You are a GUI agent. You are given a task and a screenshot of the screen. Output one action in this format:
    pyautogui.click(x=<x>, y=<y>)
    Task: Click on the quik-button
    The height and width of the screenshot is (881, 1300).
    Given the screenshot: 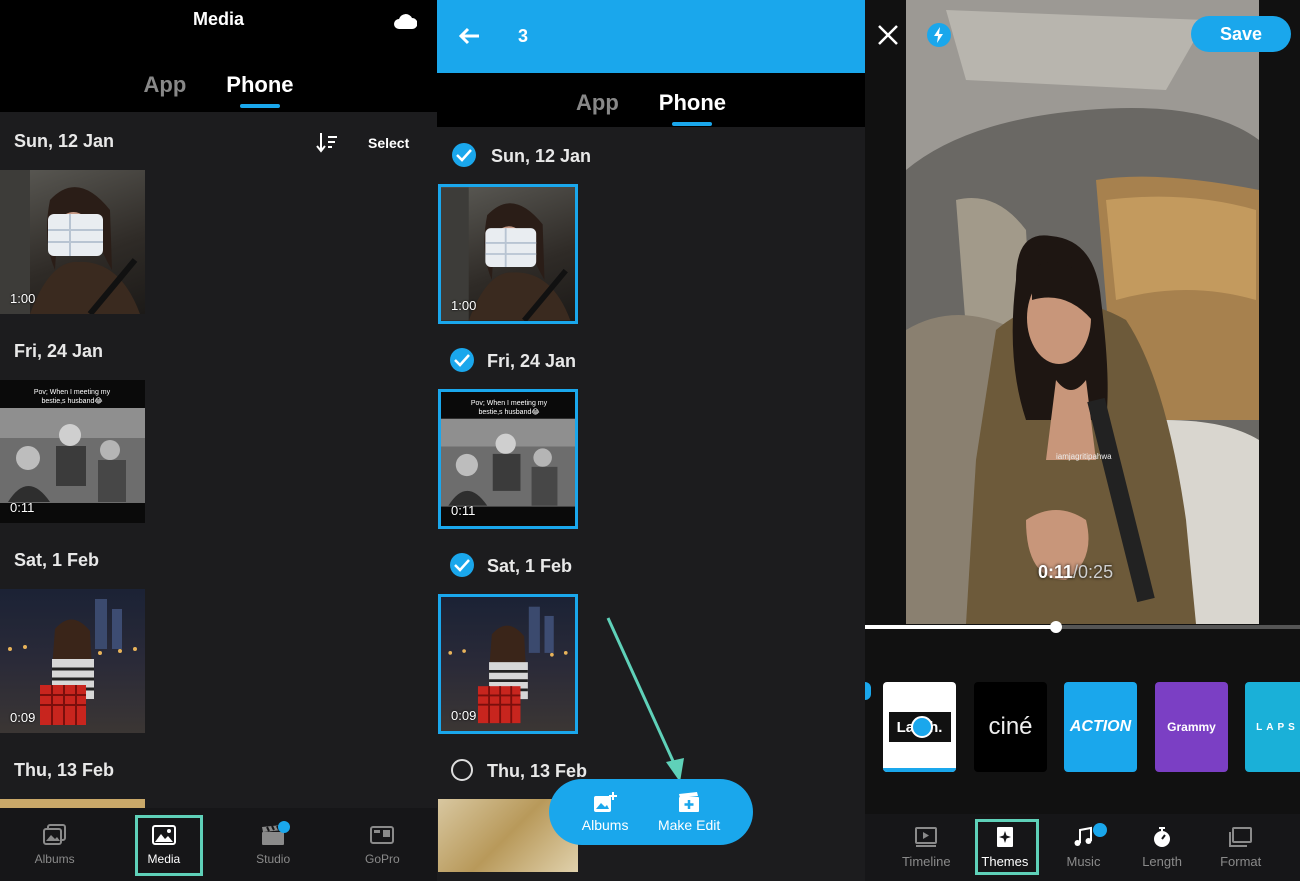 What is the action you would take?
    pyautogui.click(x=939, y=35)
    